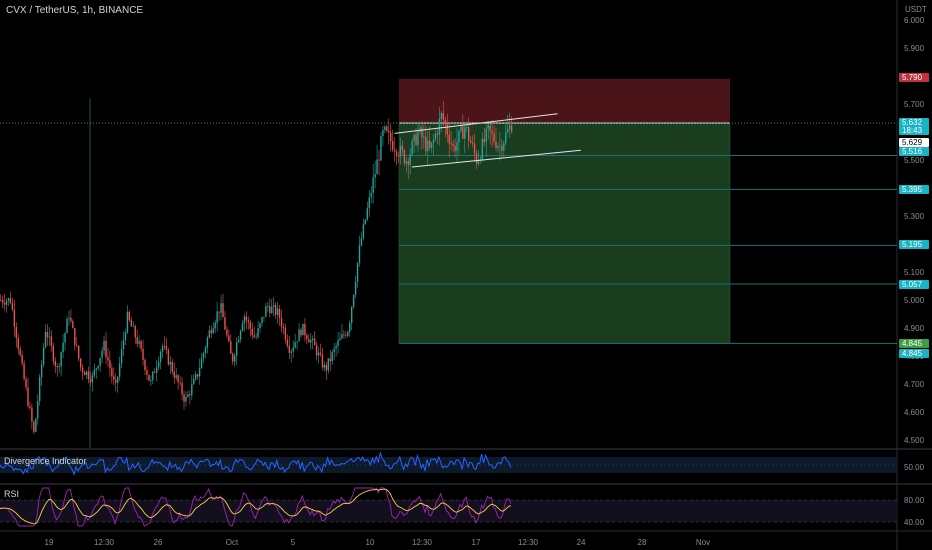 The height and width of the screenshot is (550, 932). What do you see at coordinates (914, 104) in the screenshot?
I see `price-tick-label: 5.700` at bounding box center [914, 104].